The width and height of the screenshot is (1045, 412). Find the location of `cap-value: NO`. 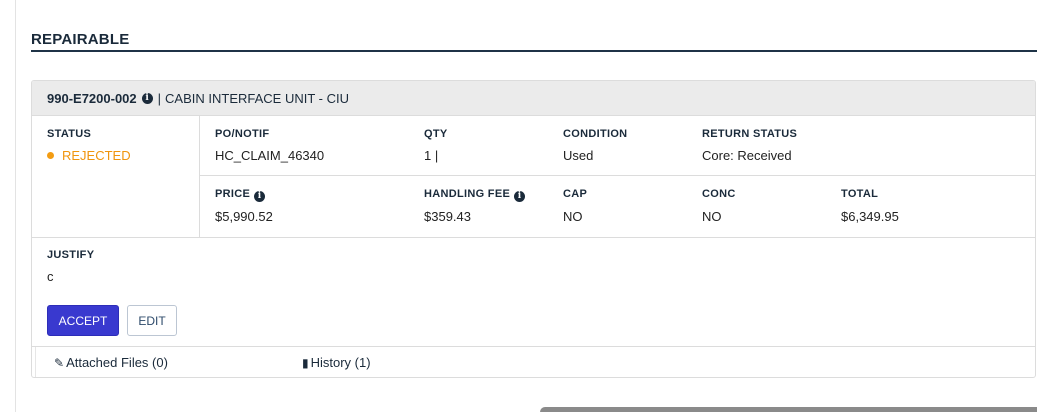

cap-value: NO is located at coordinates (573, 216).